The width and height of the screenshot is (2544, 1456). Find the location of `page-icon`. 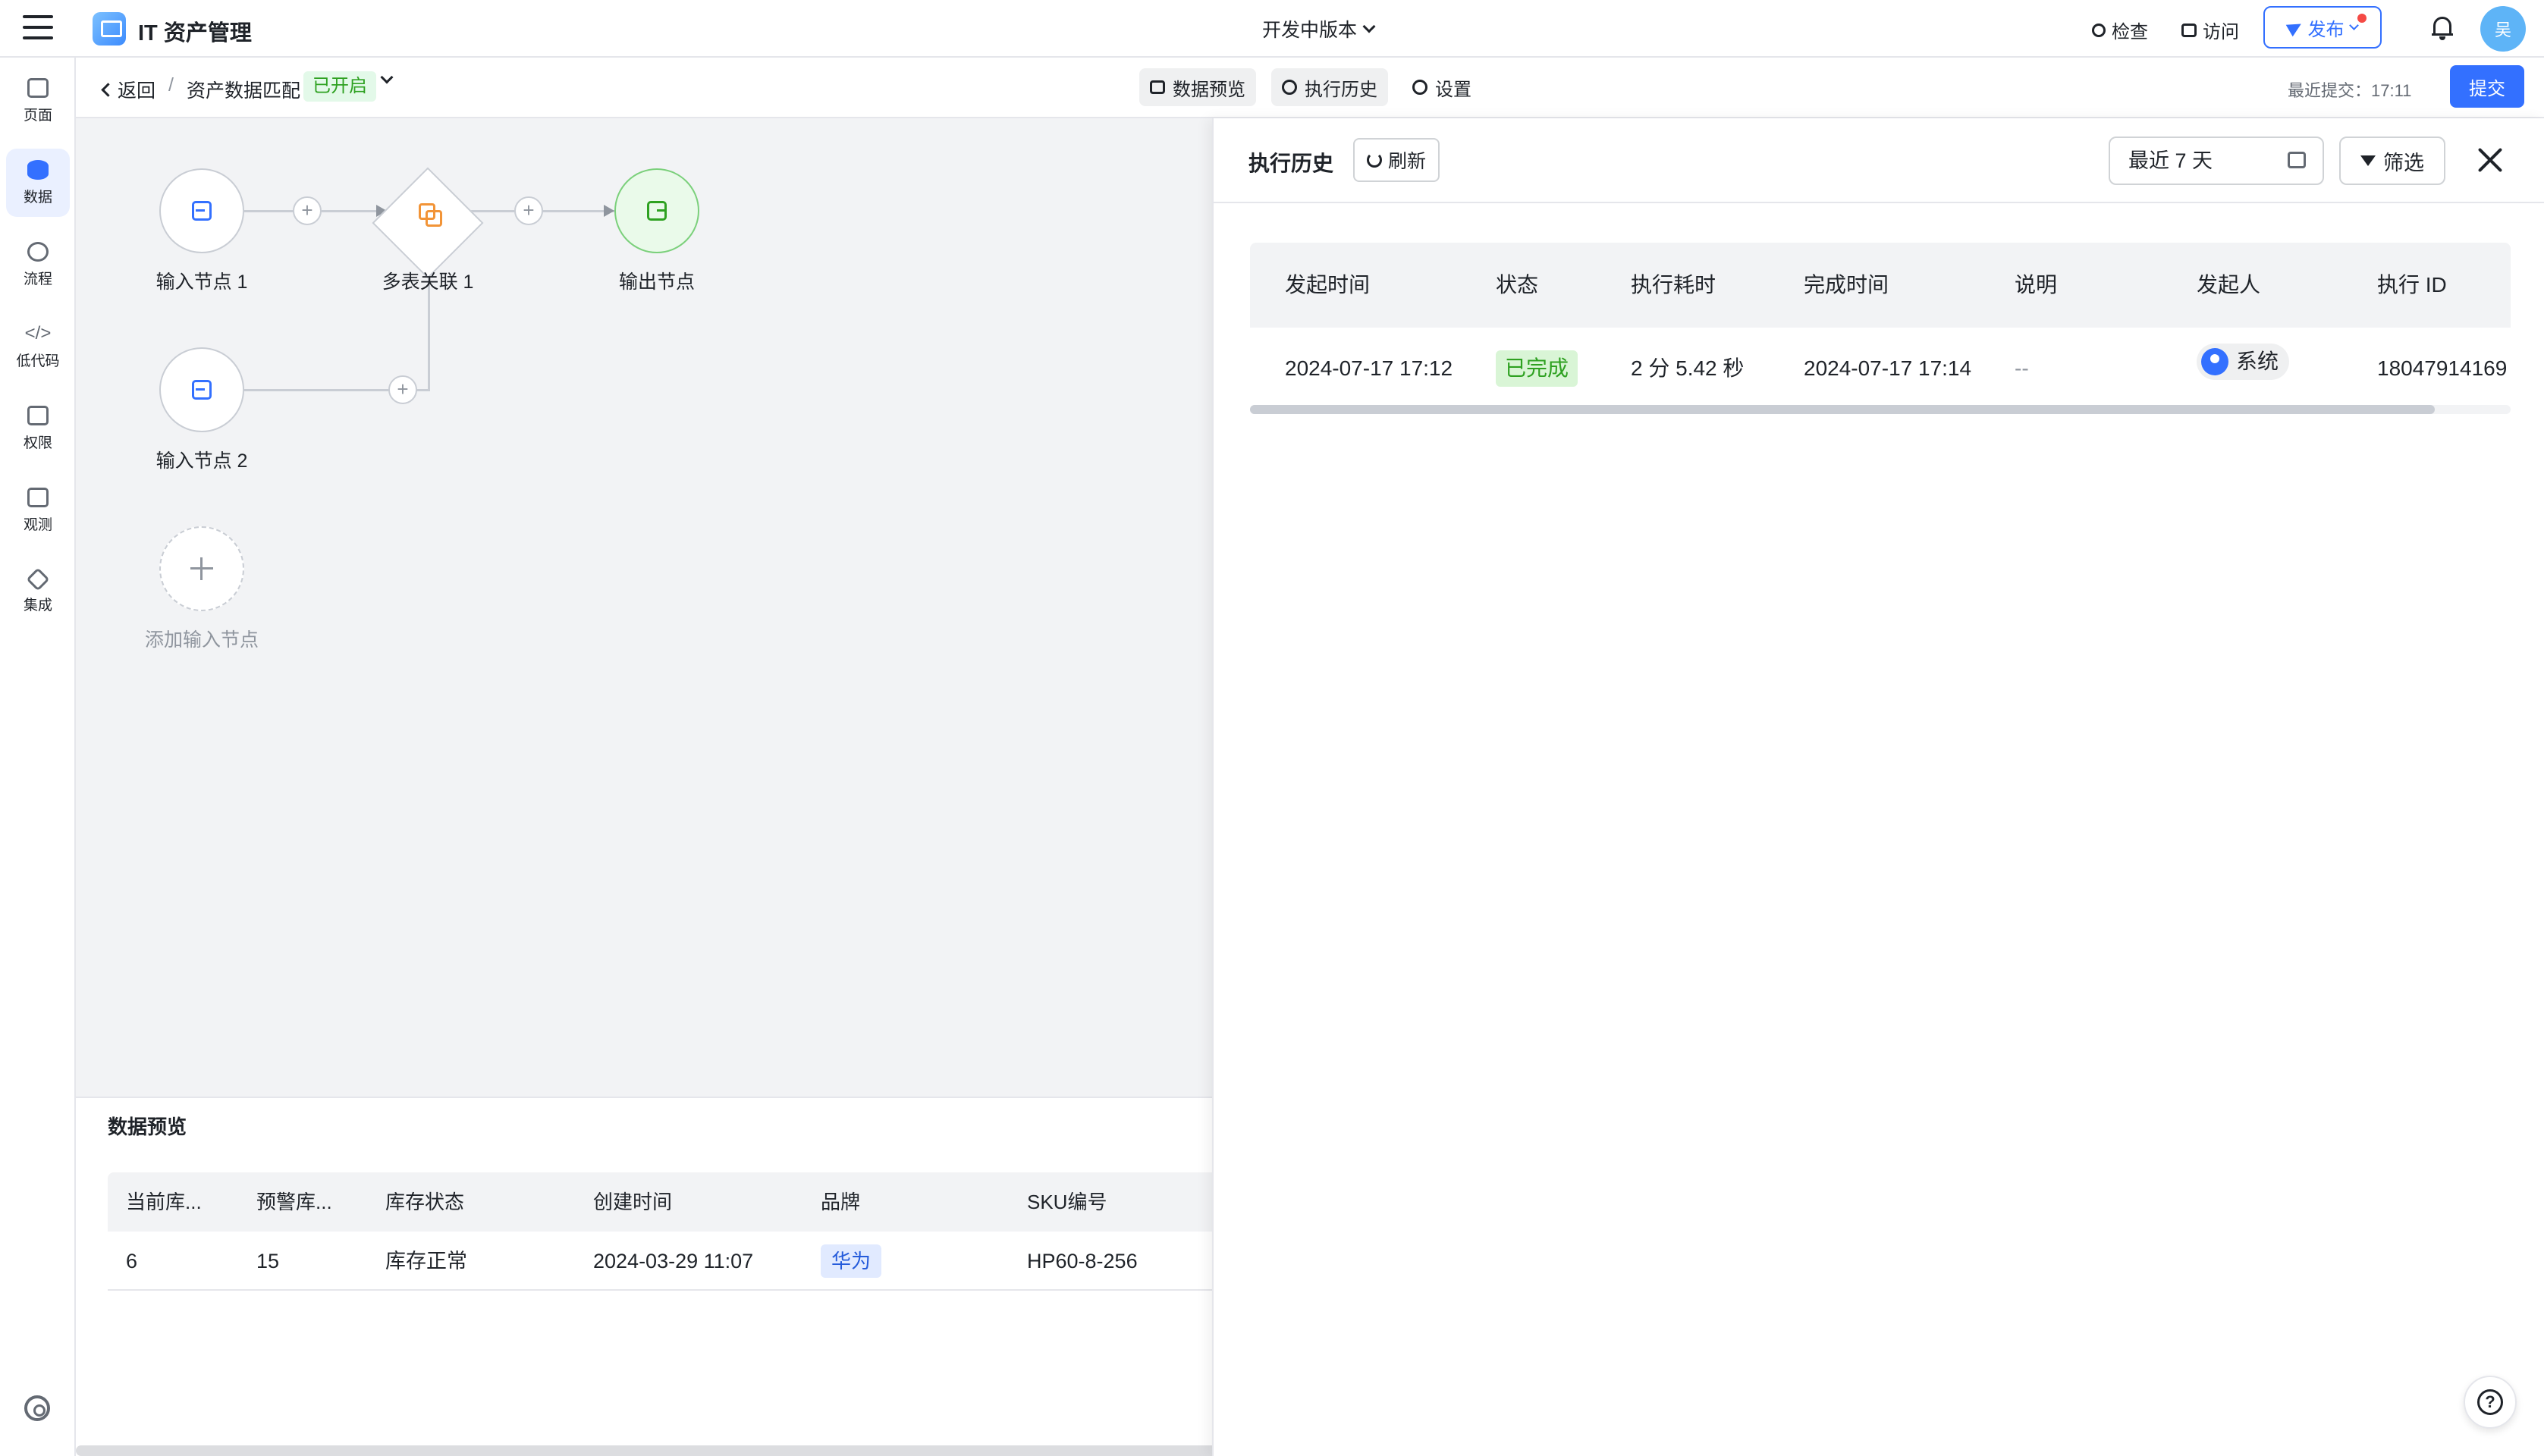

page-icon is located at coordinates (38, 87).